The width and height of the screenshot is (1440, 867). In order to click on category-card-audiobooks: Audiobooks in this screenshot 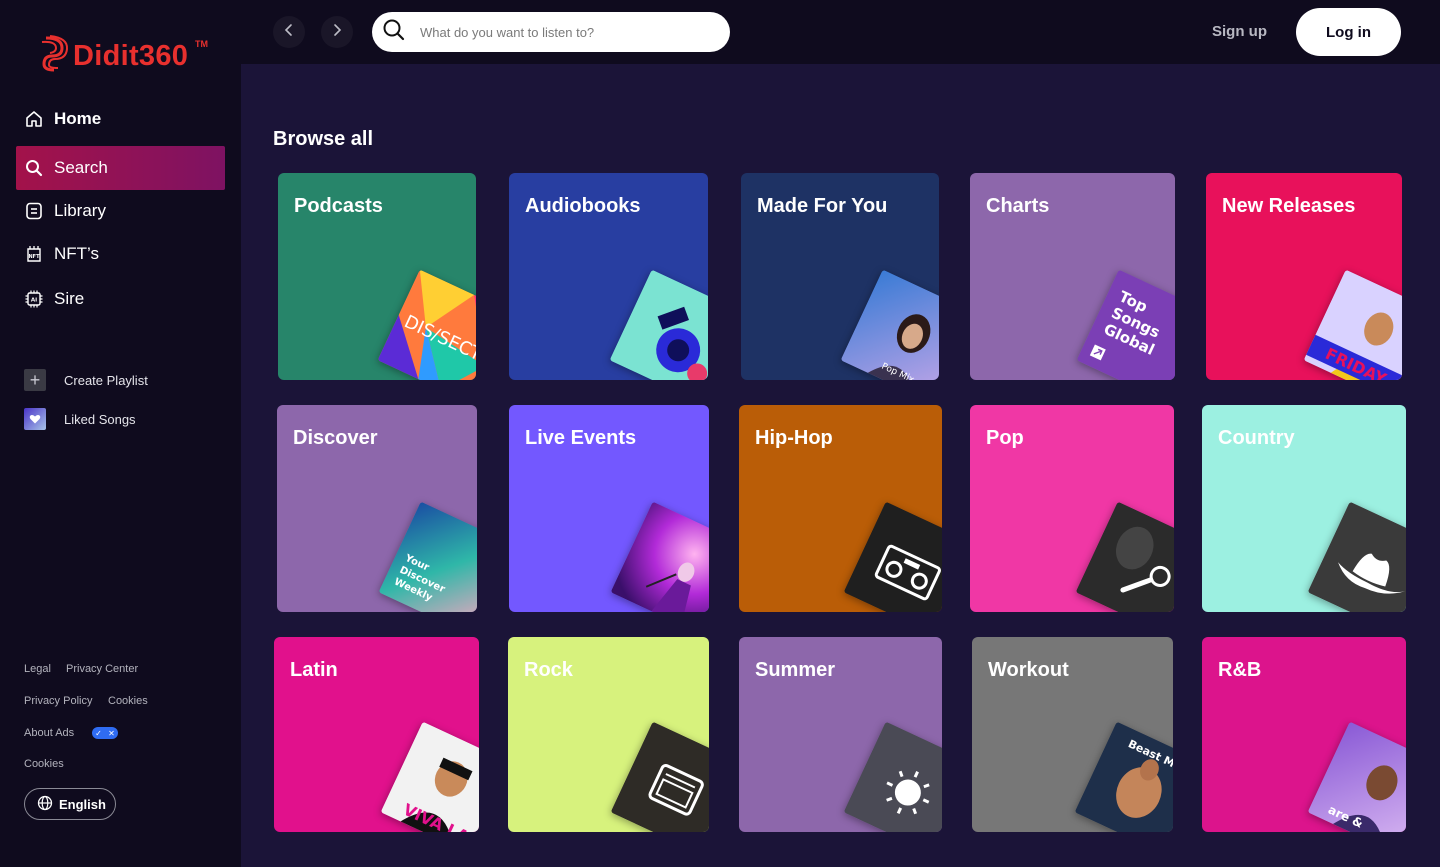, I will do `click(608, 276)`.